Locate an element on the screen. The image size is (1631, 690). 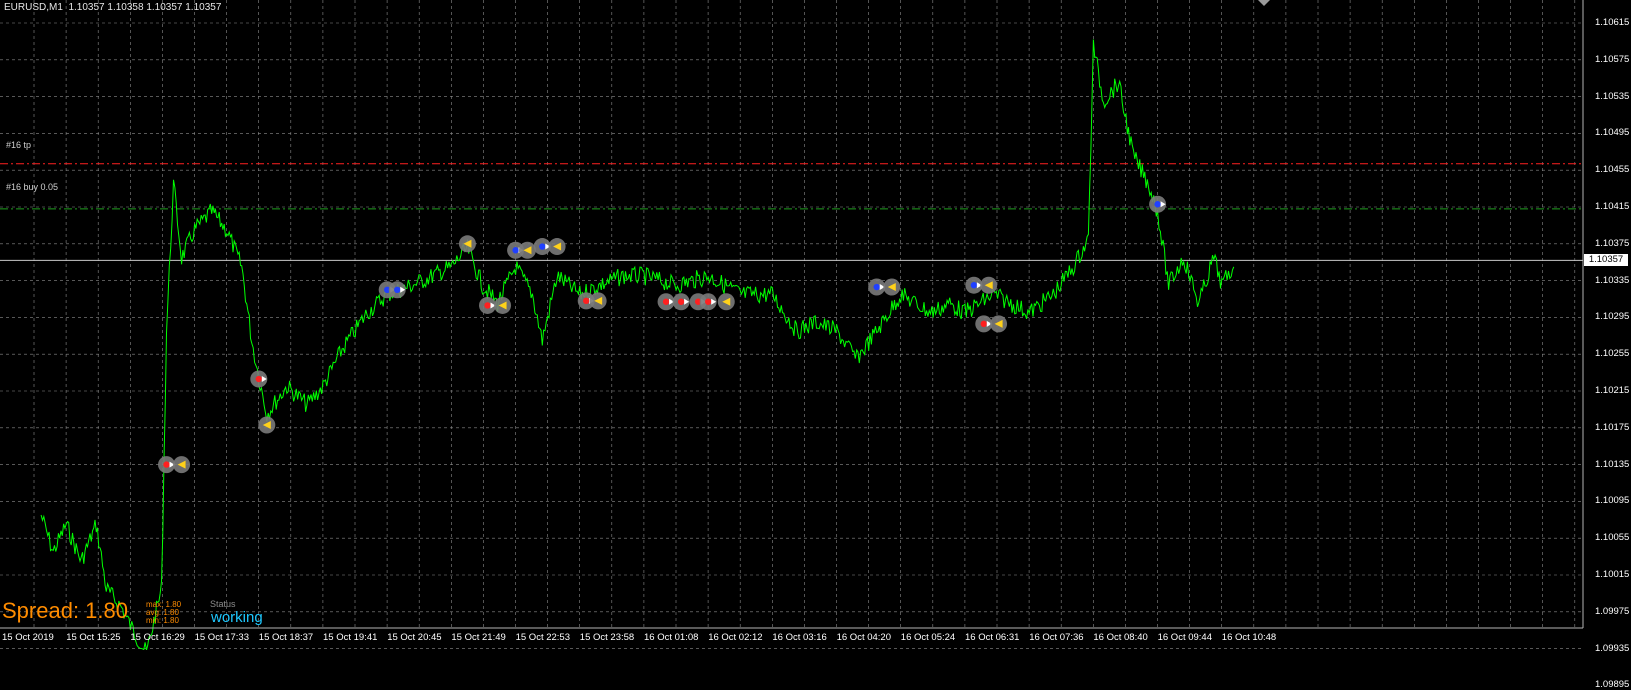
price-axis-label: 1.10135 is located at coordinates (1612, 464).